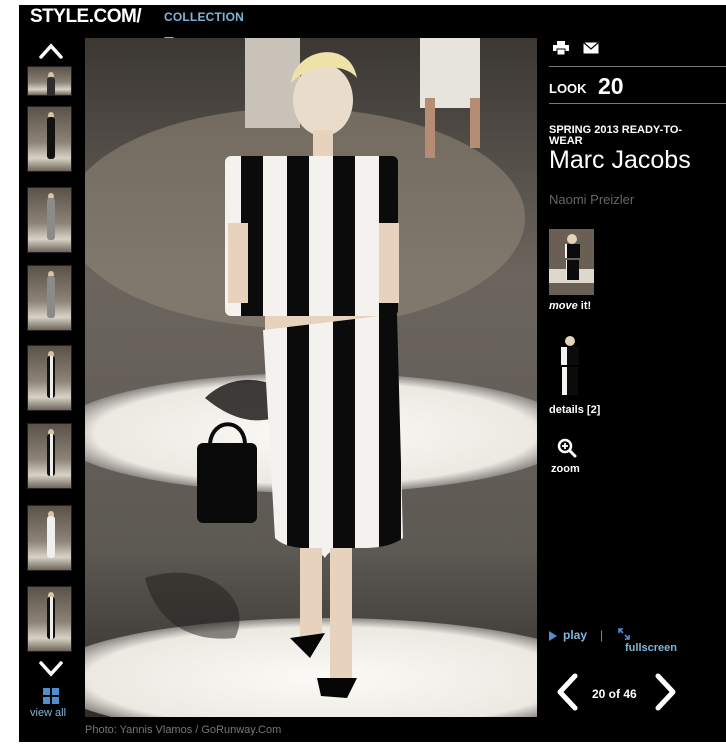  Describe the element at coordinates (553, 636) in the screenshot. I see `play-icon` at that location.